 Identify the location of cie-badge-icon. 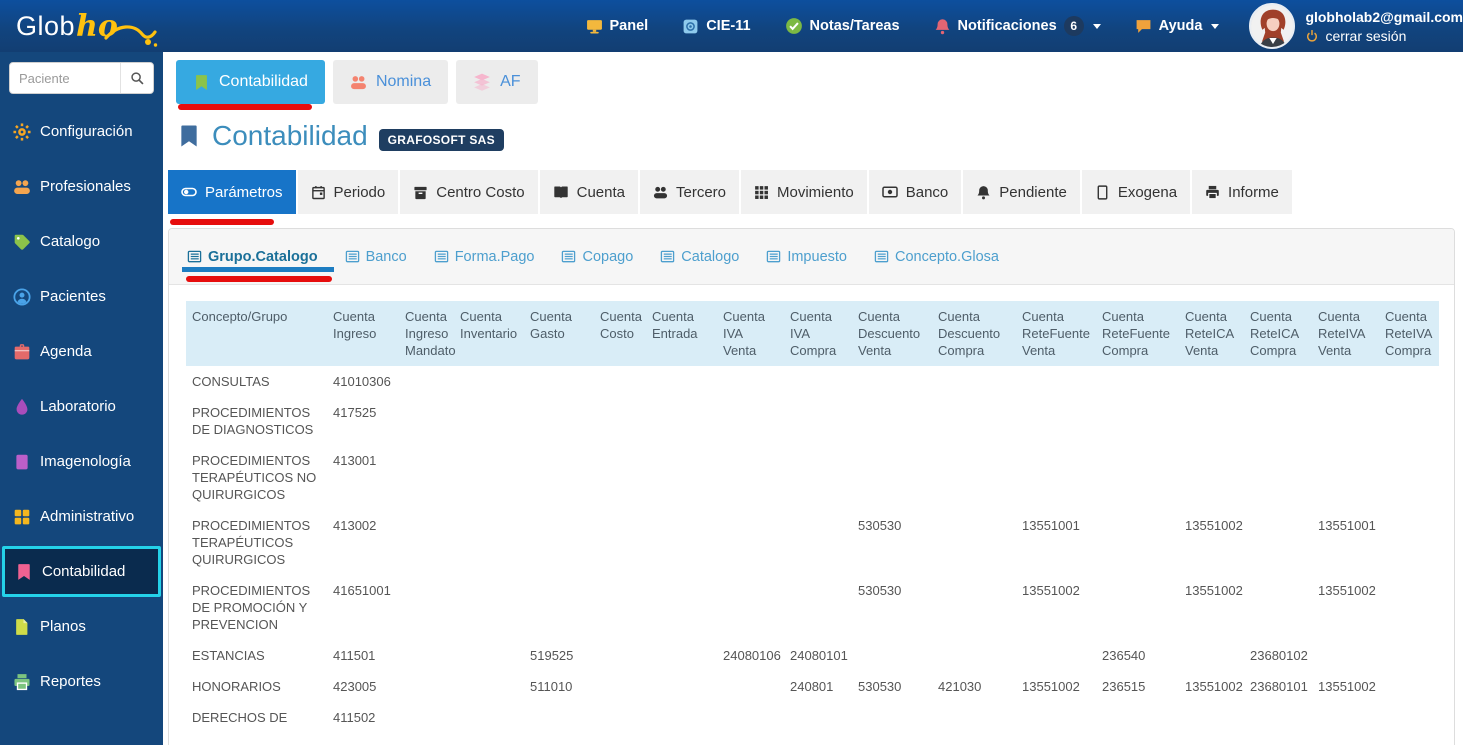
(690, 26).